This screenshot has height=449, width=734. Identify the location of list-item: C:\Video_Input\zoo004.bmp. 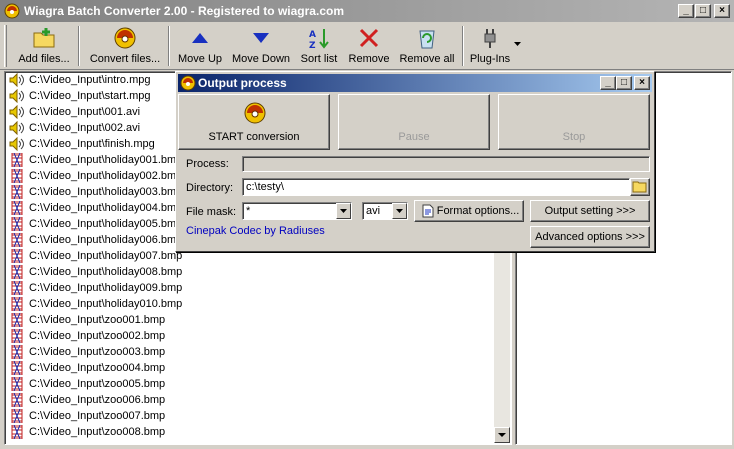
(94, 368).